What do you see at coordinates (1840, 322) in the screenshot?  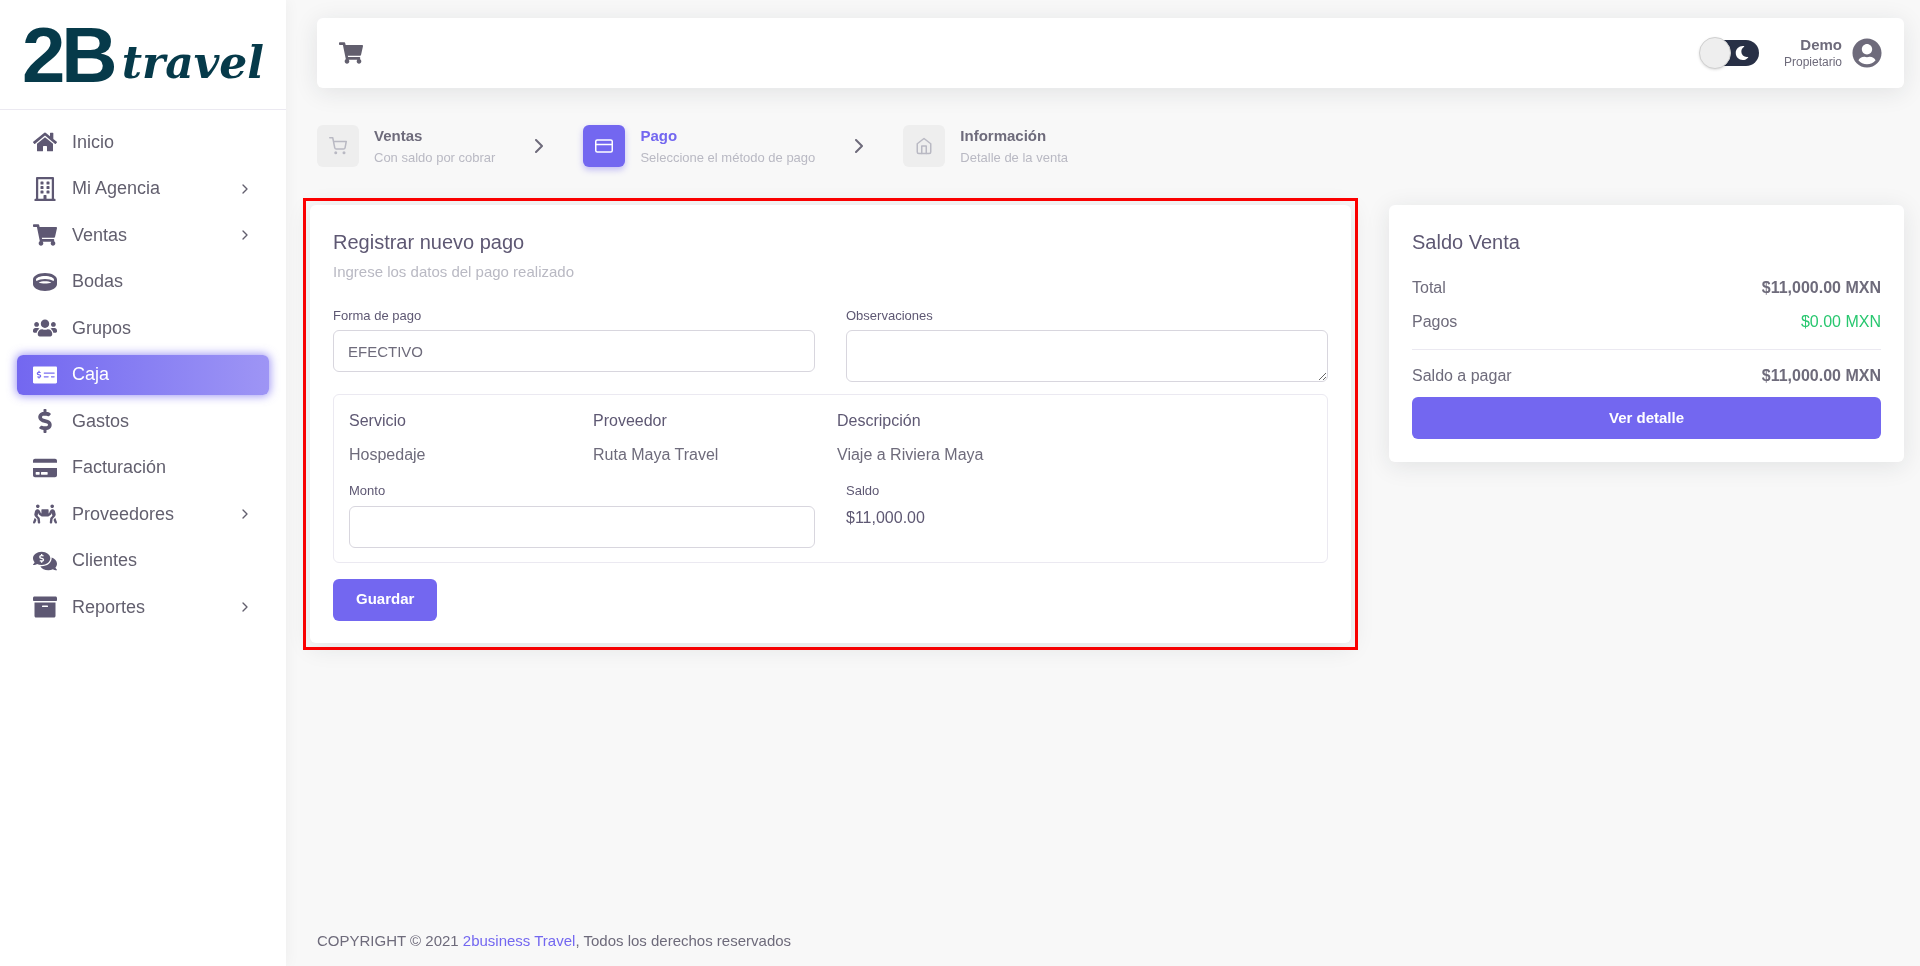 I see `summary-value: $0.00 MXN` at bounding box center [1840, 322].